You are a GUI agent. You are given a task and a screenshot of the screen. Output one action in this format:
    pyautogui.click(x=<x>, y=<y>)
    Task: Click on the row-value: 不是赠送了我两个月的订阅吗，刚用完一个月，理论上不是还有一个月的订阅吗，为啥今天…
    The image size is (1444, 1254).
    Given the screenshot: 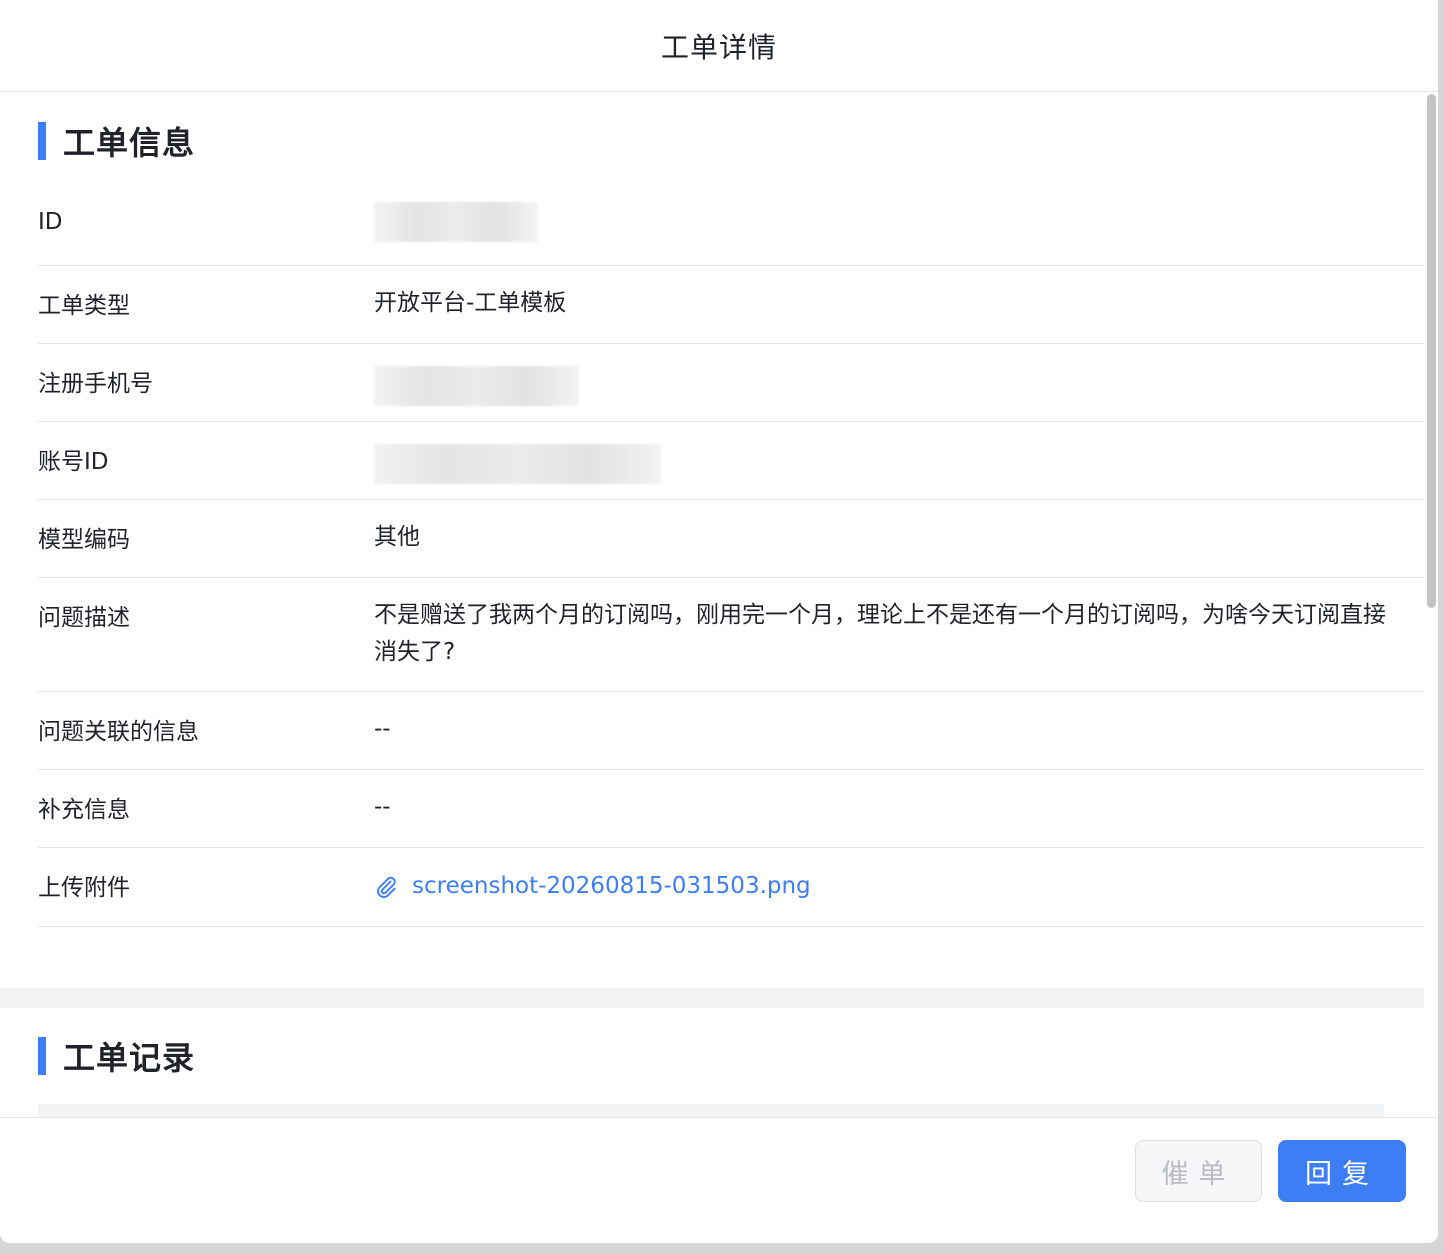 What is the action you would take?
    pyautogui.click(x=880, y=633)
    